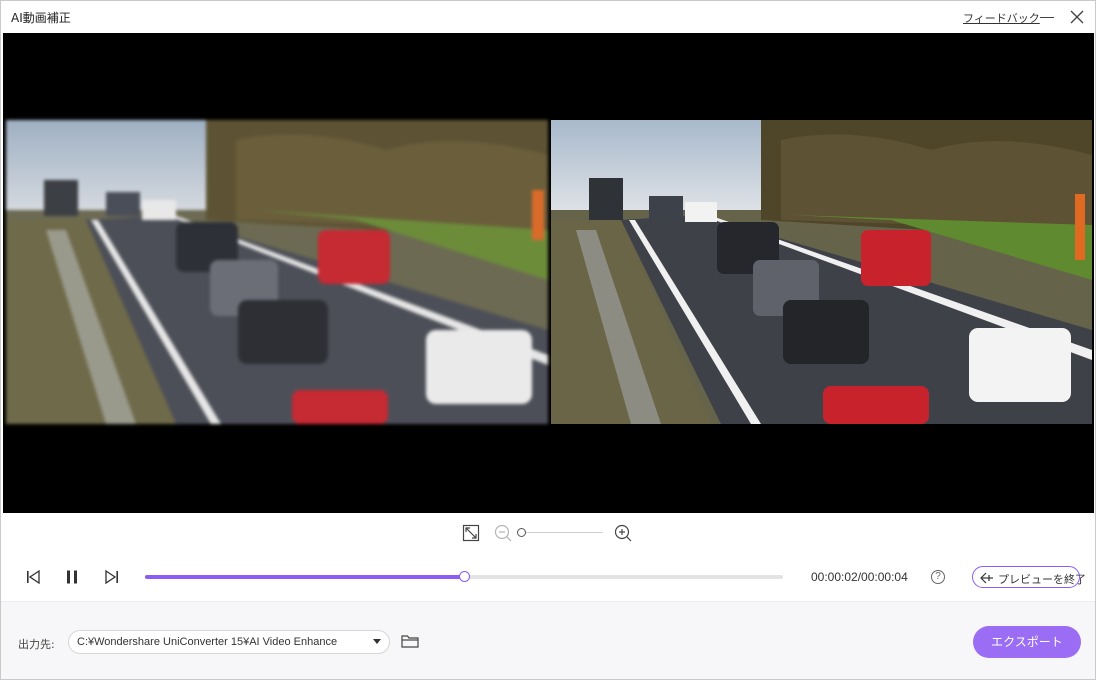  I want to click on zoom-toolbar, so click(548, 533).